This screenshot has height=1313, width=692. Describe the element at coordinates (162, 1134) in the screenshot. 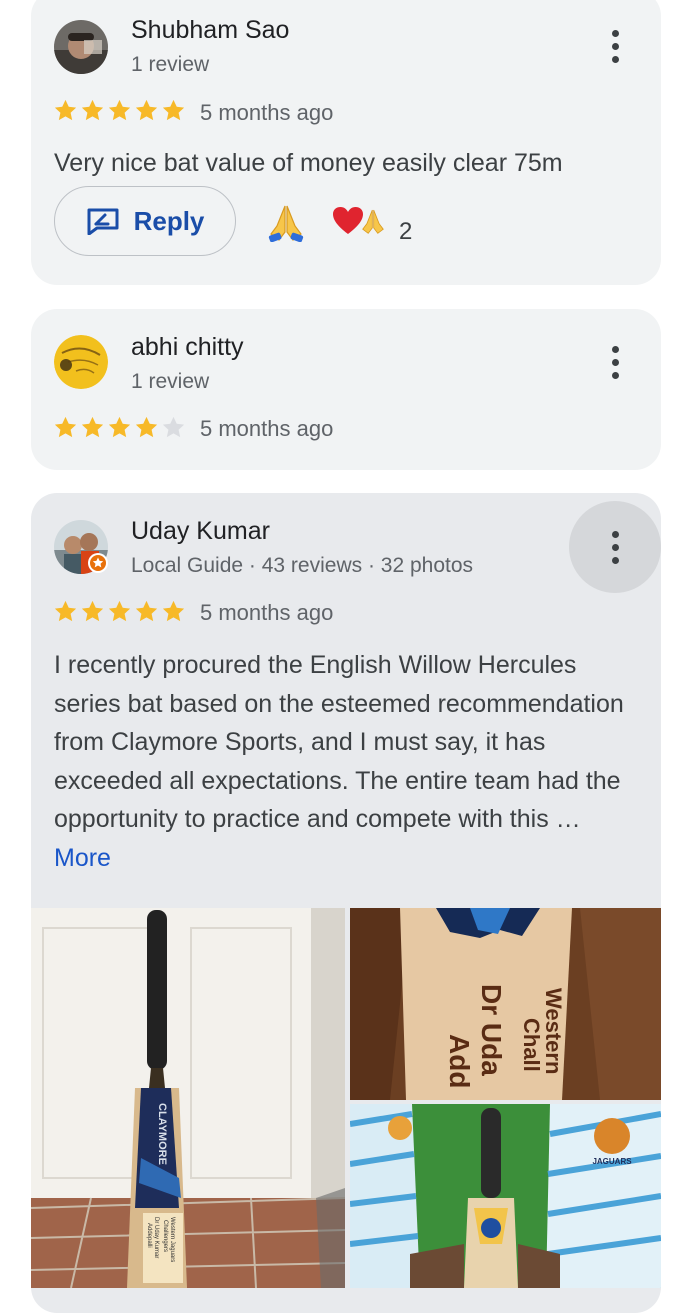

I see `bat-brand-text: CLAYMORE` at that location.